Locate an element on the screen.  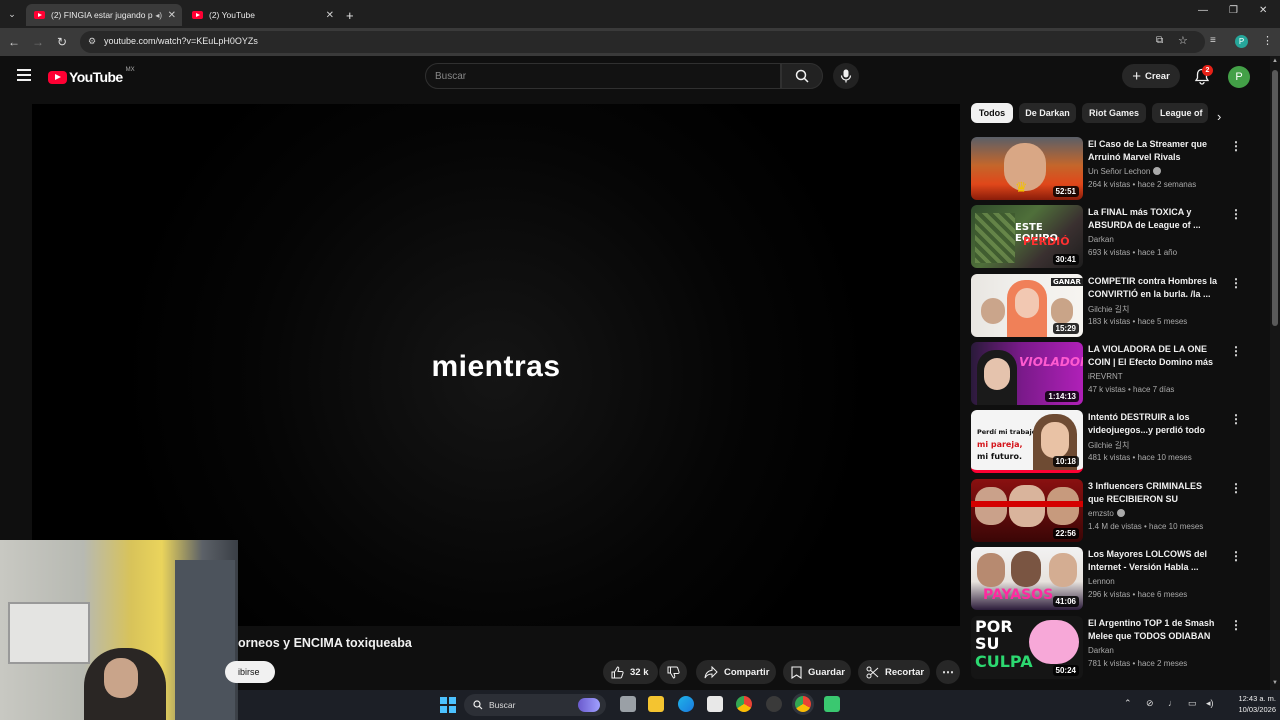
video-thumbnail: PAYASOS 41:06 is located at coordinates (1027, 578).